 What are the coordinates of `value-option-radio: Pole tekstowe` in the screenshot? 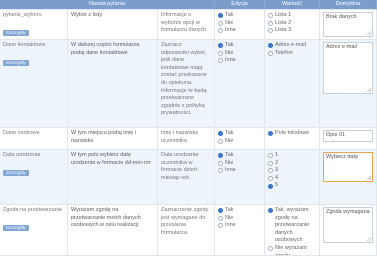 It's located at (292, 134).